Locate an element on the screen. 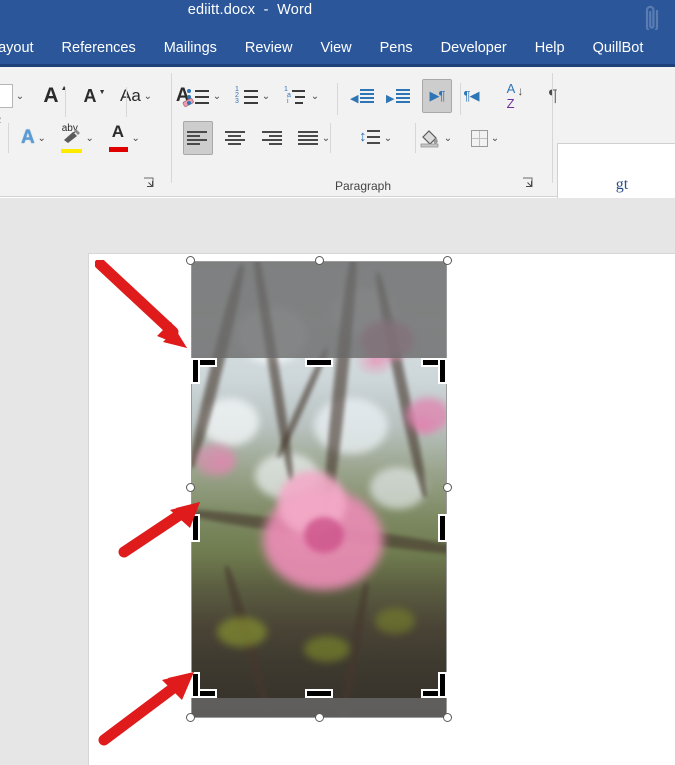 This screenshot has height=765, width=675. window-title: ediitt.docx - Word is located at coordinates (250, 10).